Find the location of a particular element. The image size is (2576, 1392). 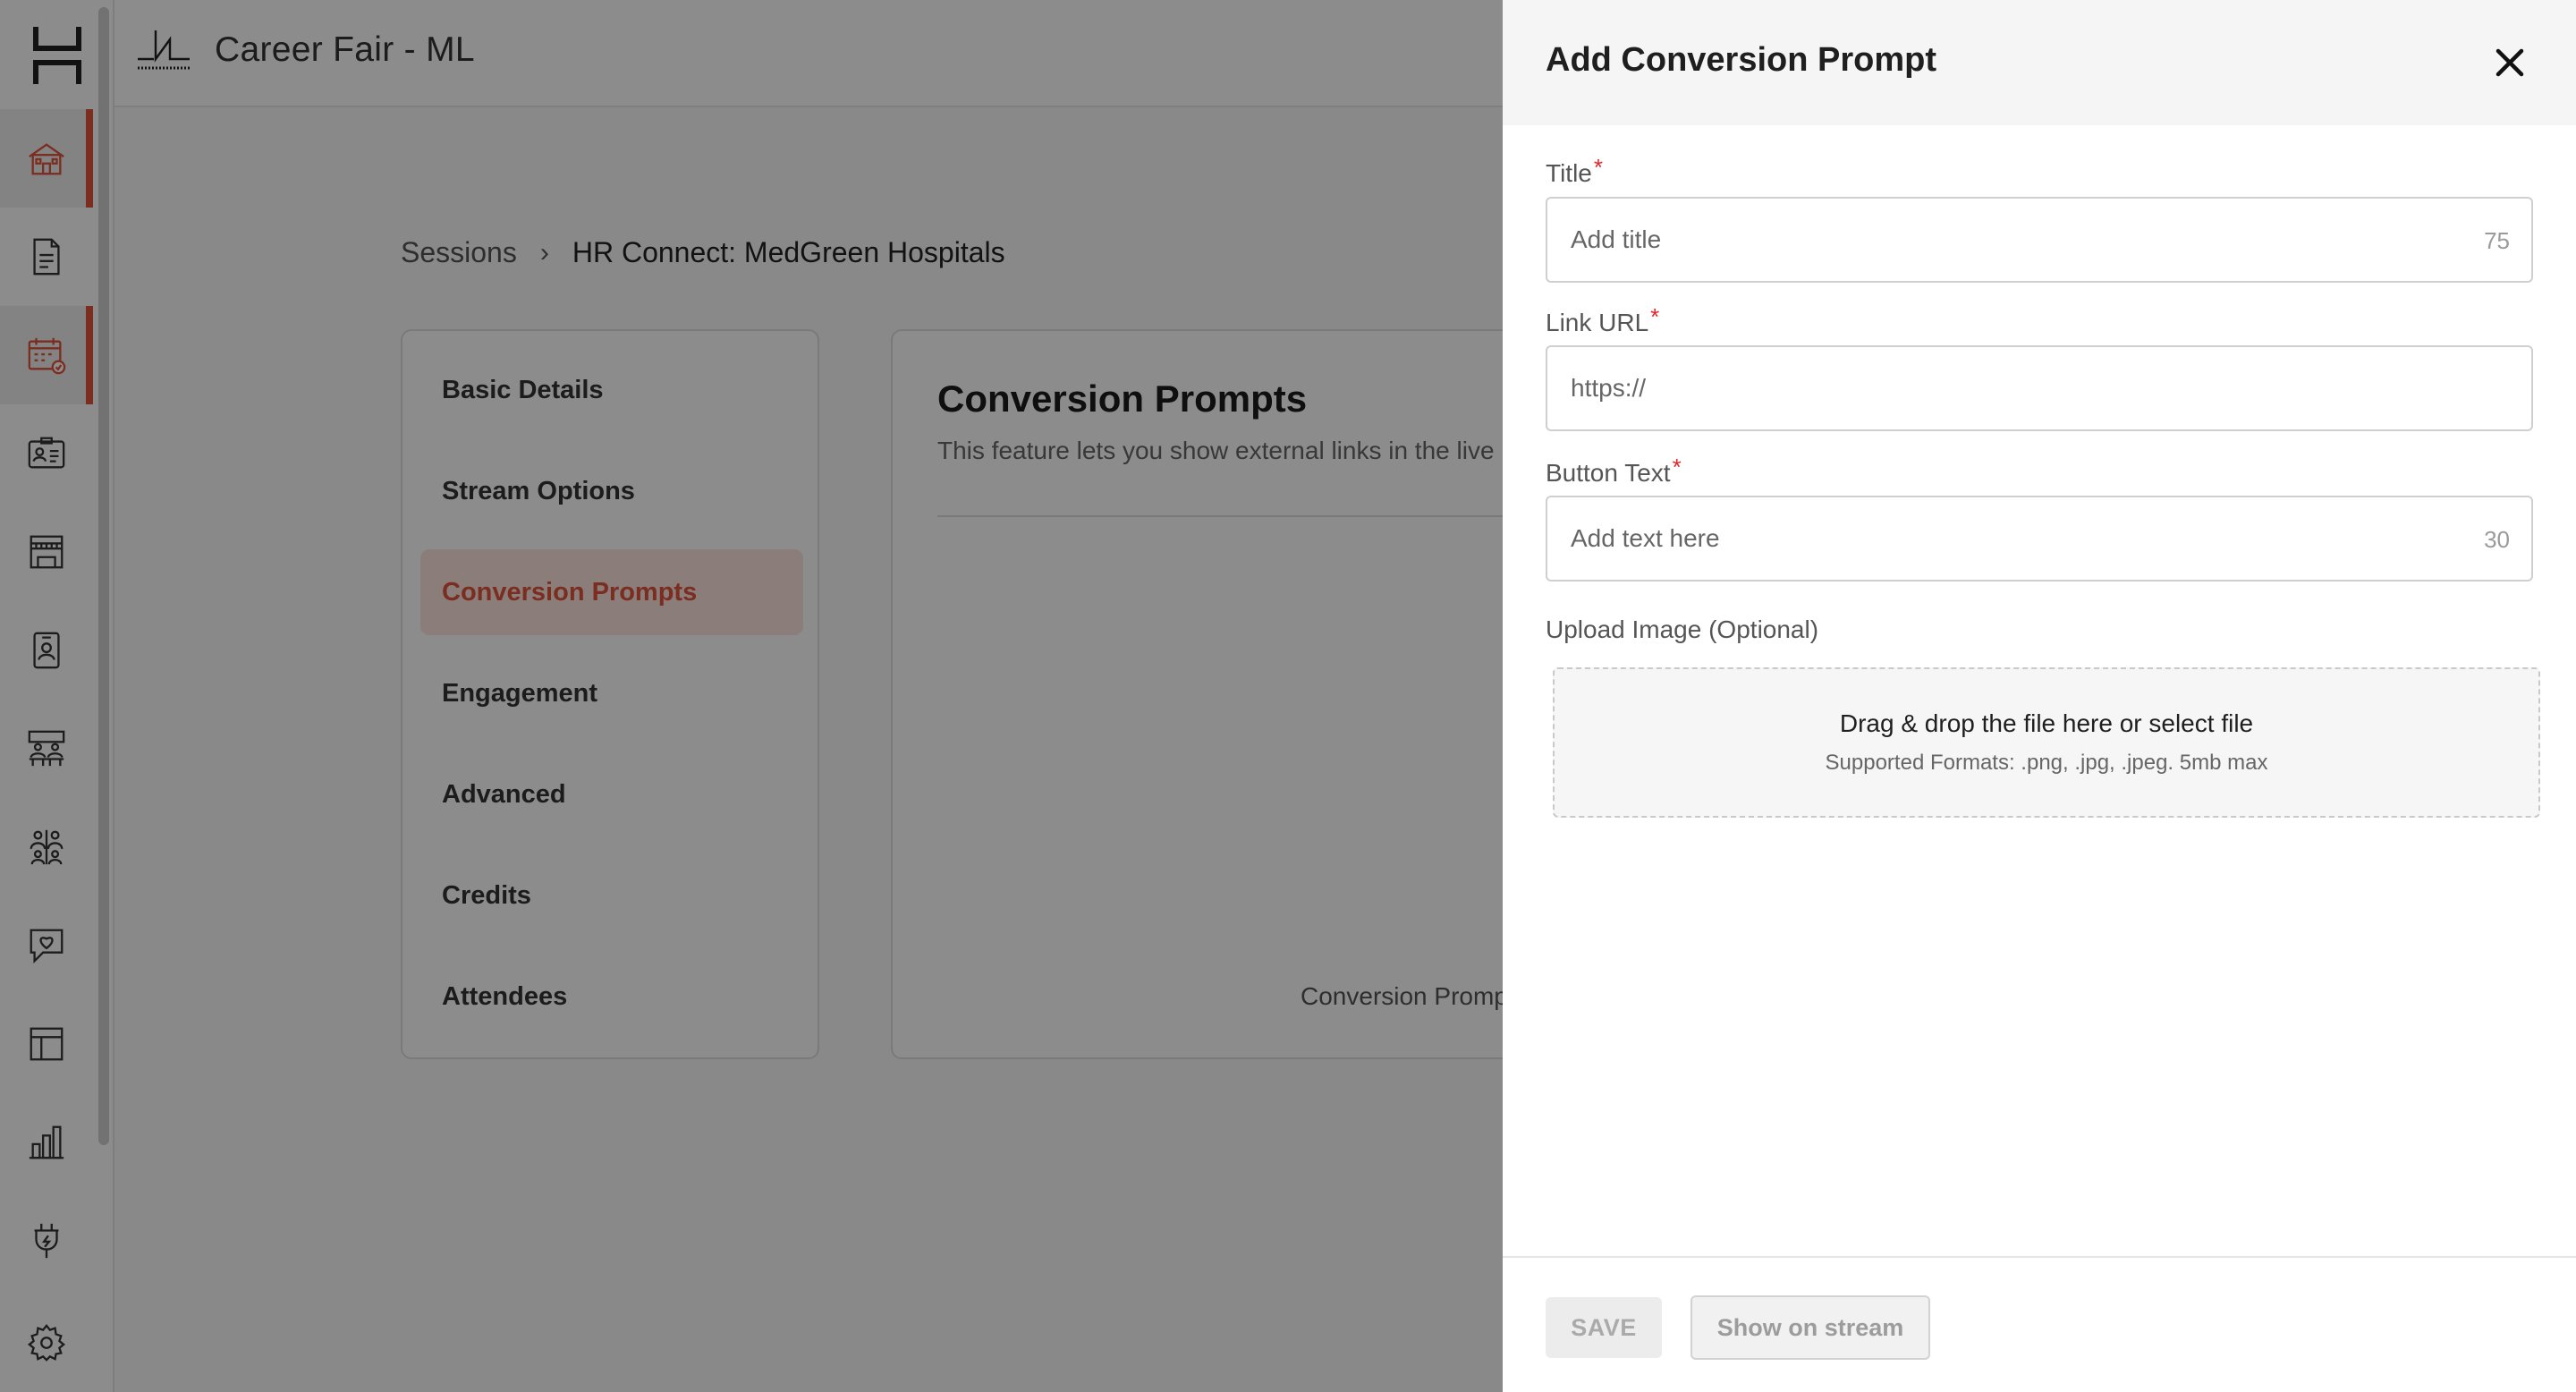

button-text-field: 30 is located at coordinates (2039, 538).